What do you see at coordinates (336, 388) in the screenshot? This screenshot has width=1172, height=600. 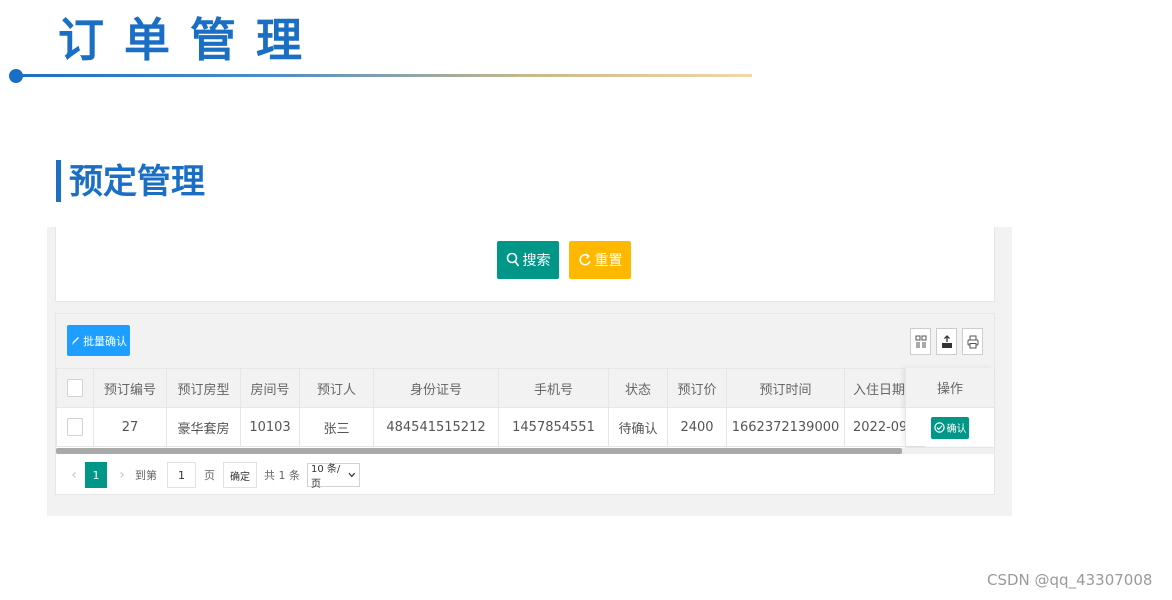 I see `col-header-booker: 预订人` at bounding box center [336, 388].